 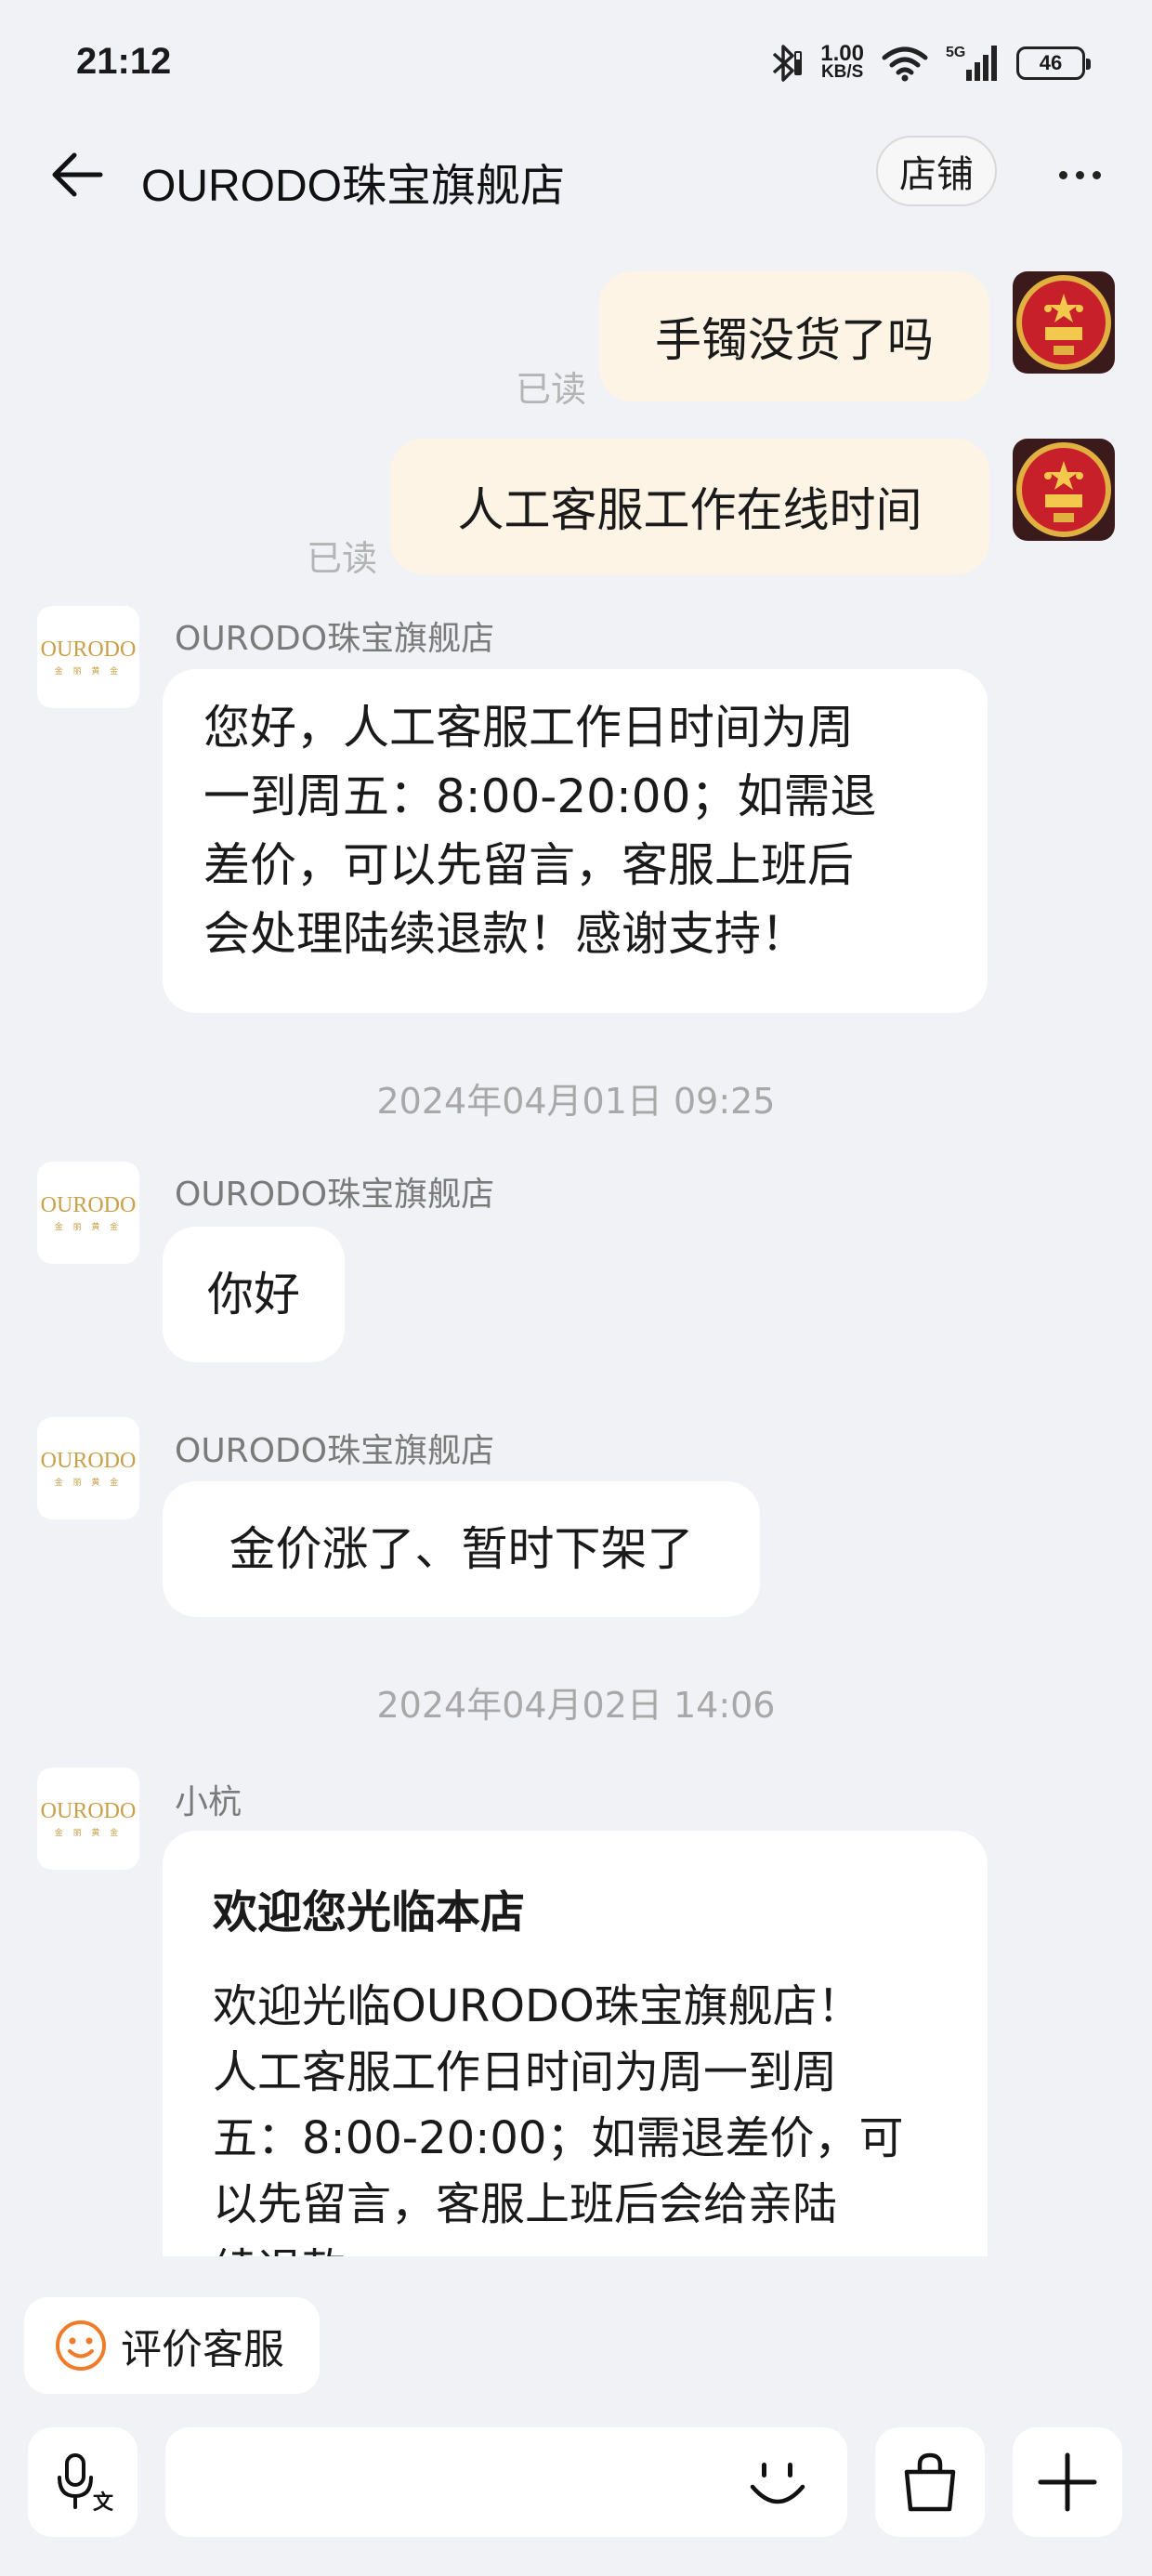 What do you see at coordinates (576, 1101) in the screenshot?
I see `timestamp-separator: 2024年04月01日 09:25` at bounding box center [576, 1101].